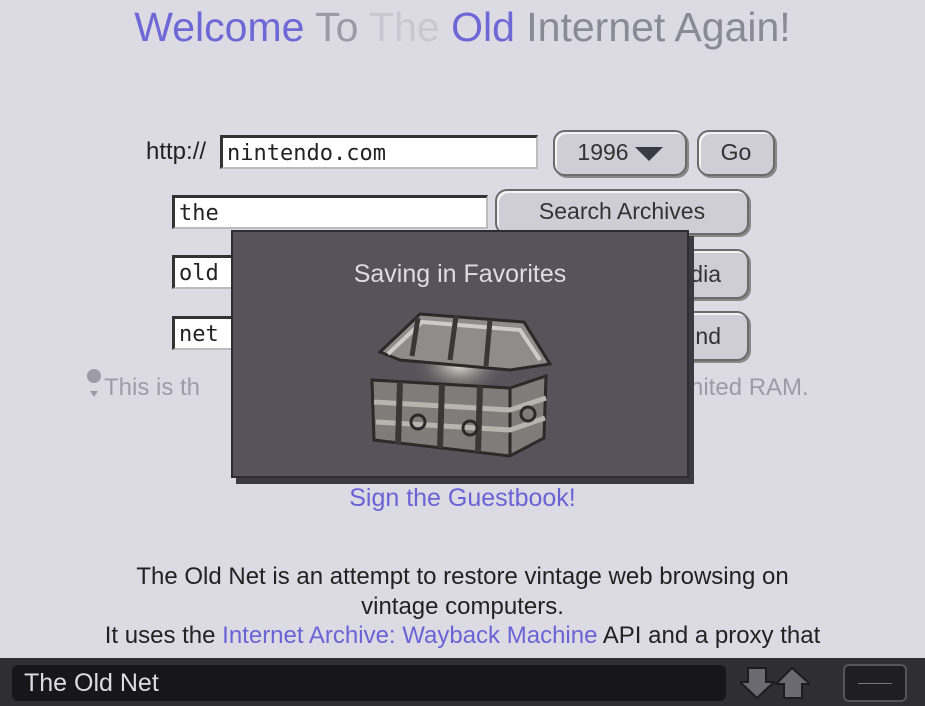 The height and width of the screenshot is (706, 925). What do you see at coordinates (758, 683) in the screenshot?
I see `down-arrow-icon` at bounding box center [758, 683].